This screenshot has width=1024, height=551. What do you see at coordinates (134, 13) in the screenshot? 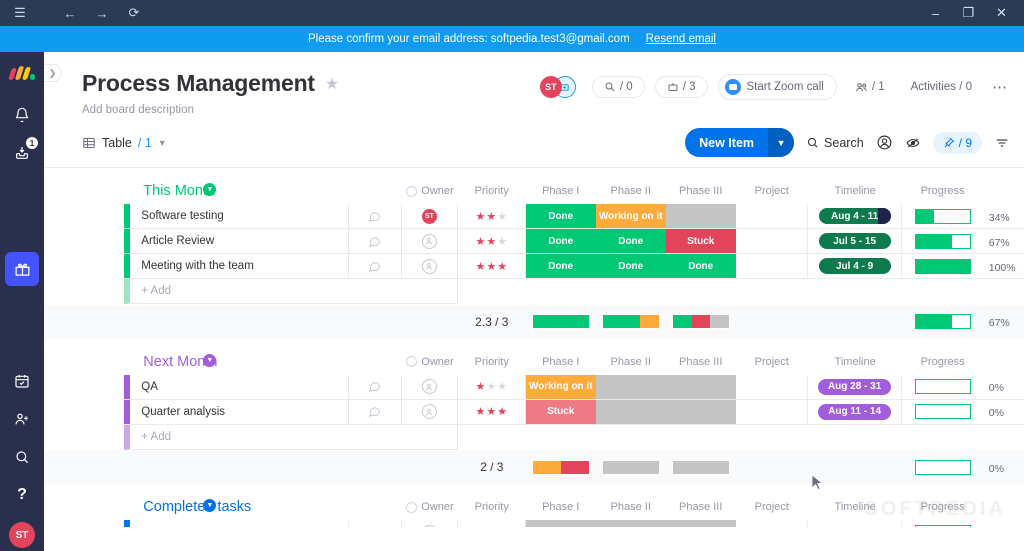
I see `reload-icon: ⟳` at bounding box center [134, 13].